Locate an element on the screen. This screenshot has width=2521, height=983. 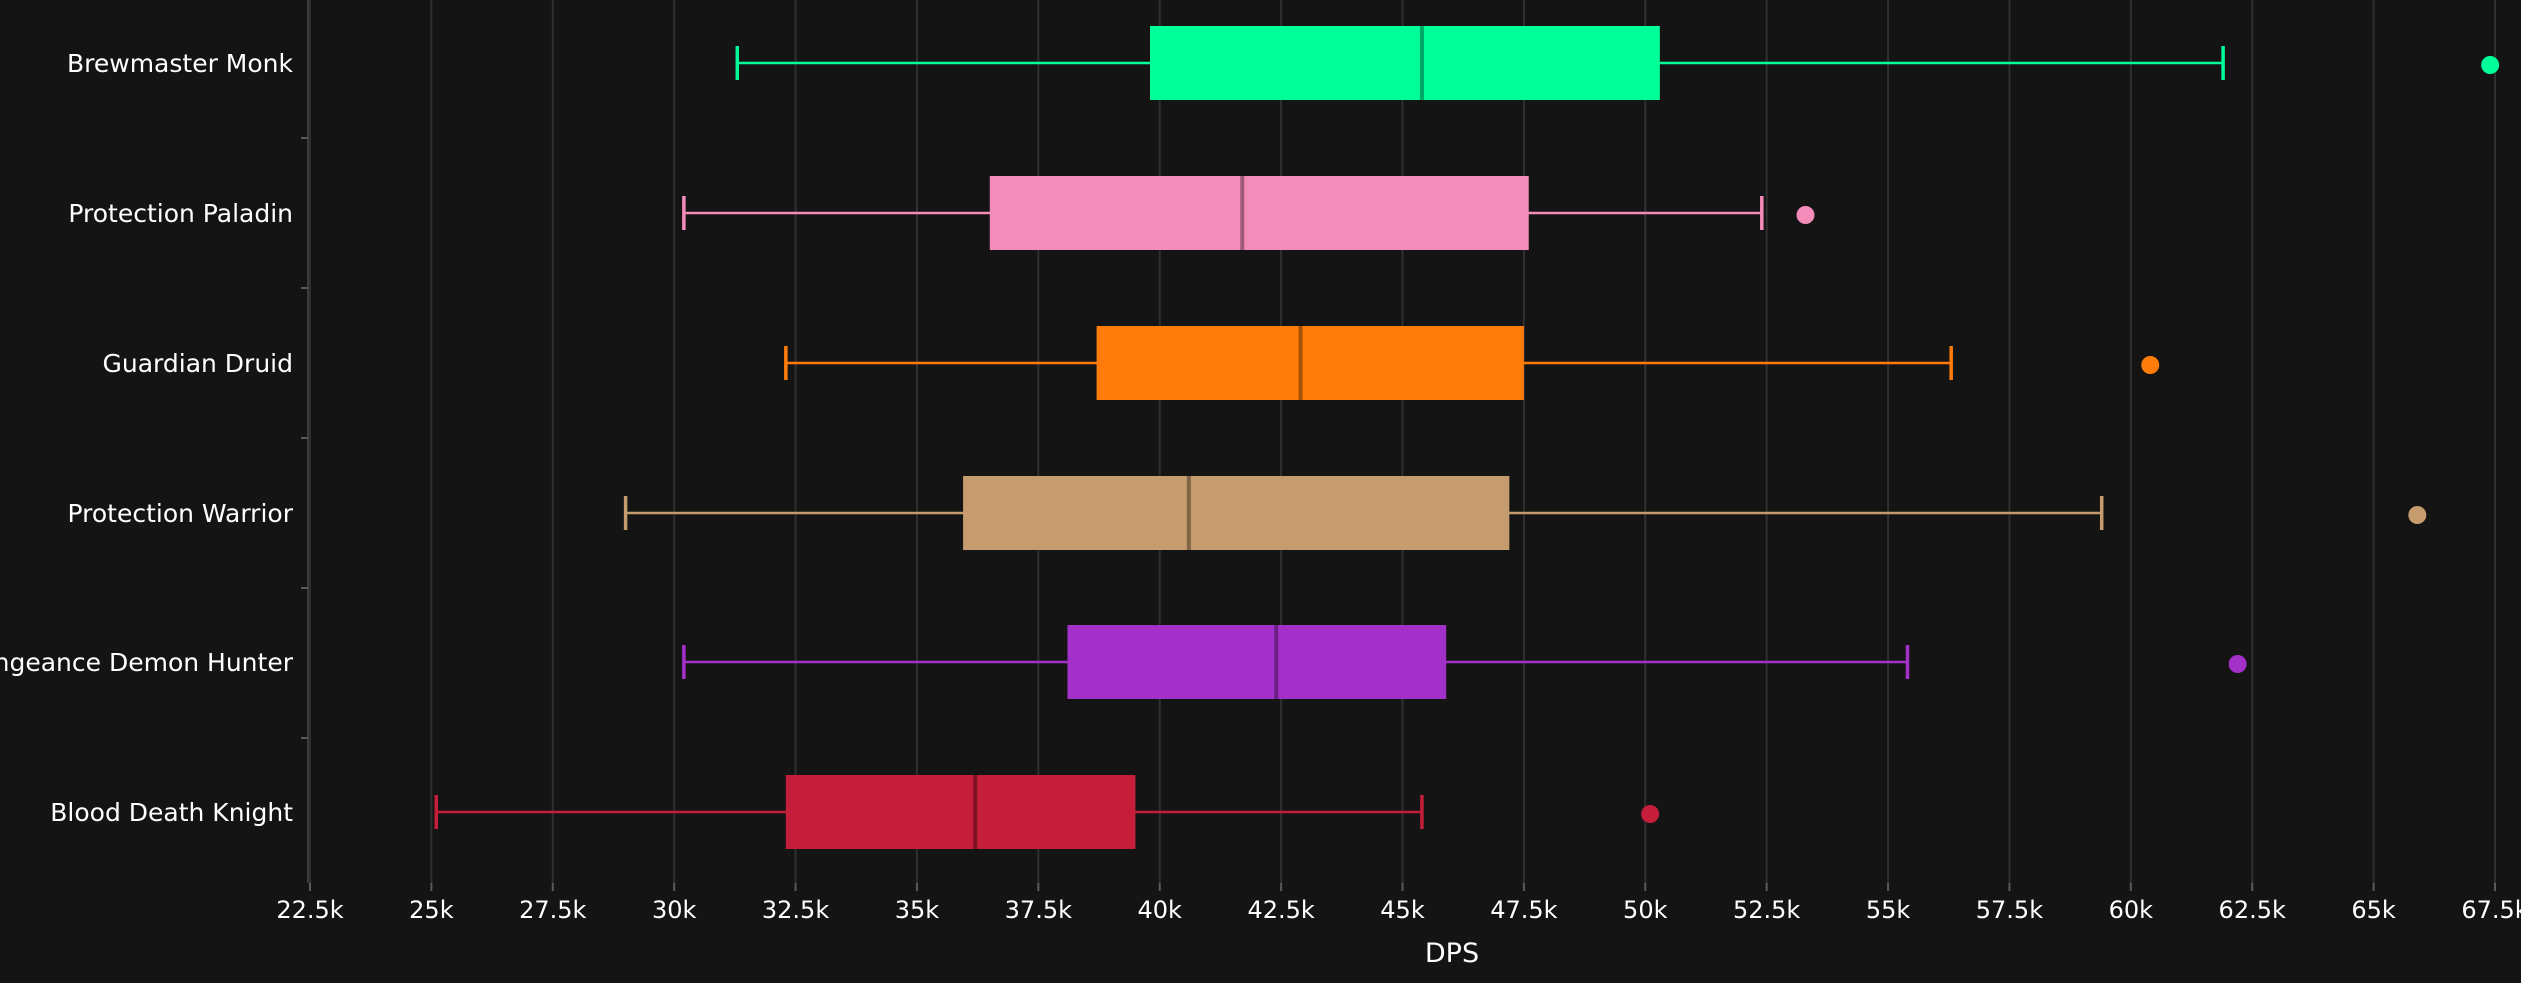
category-label: Blood Death Knight is located at coordinates (171, 812).